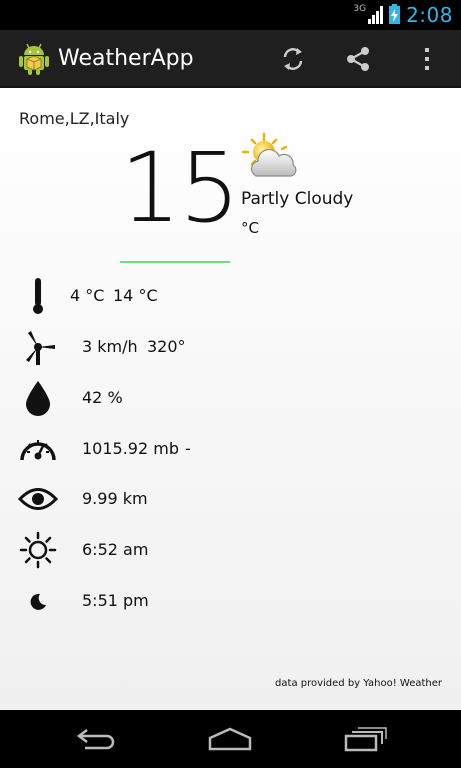 The image size is (461, 768). What do you see at coordinates (180, 188) in the screenshot?
I see `current-temperature: 15` at bounding box center [180, 188].